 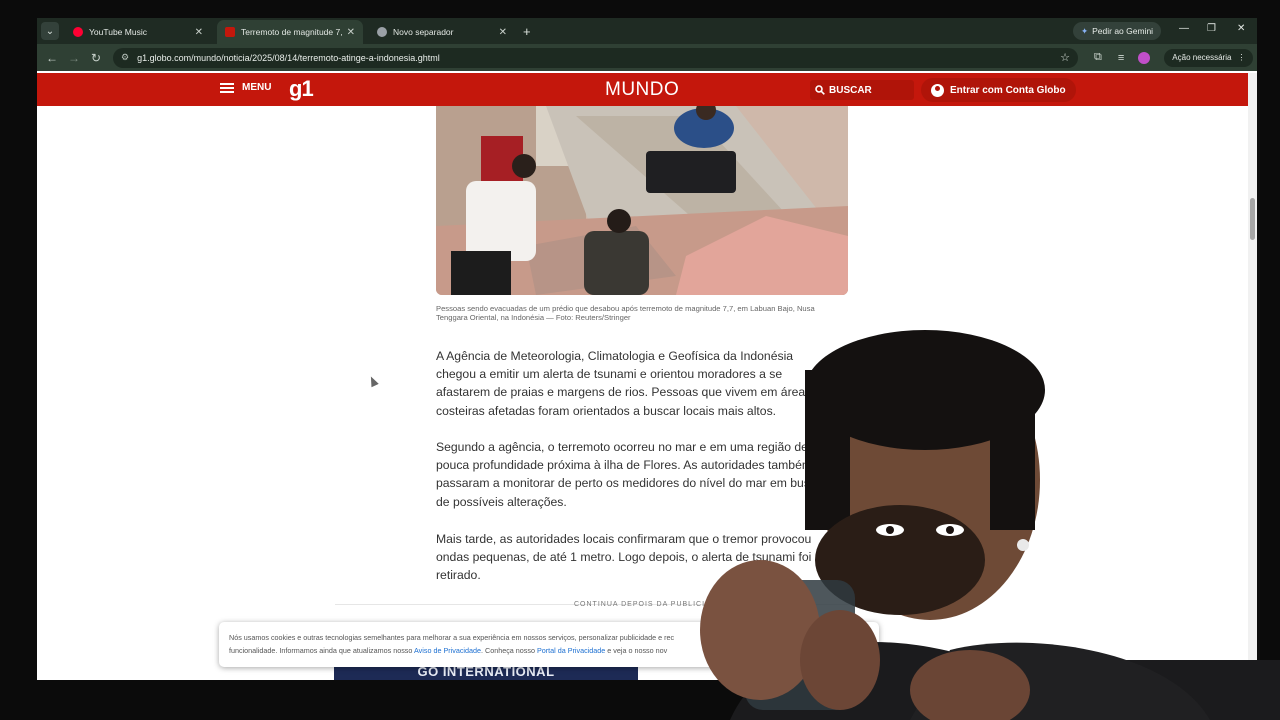 What do you see at coordinates (125, 57) in the screenshot?
I see `site-info-icon: ⚙` at bounding box center [125, 57].